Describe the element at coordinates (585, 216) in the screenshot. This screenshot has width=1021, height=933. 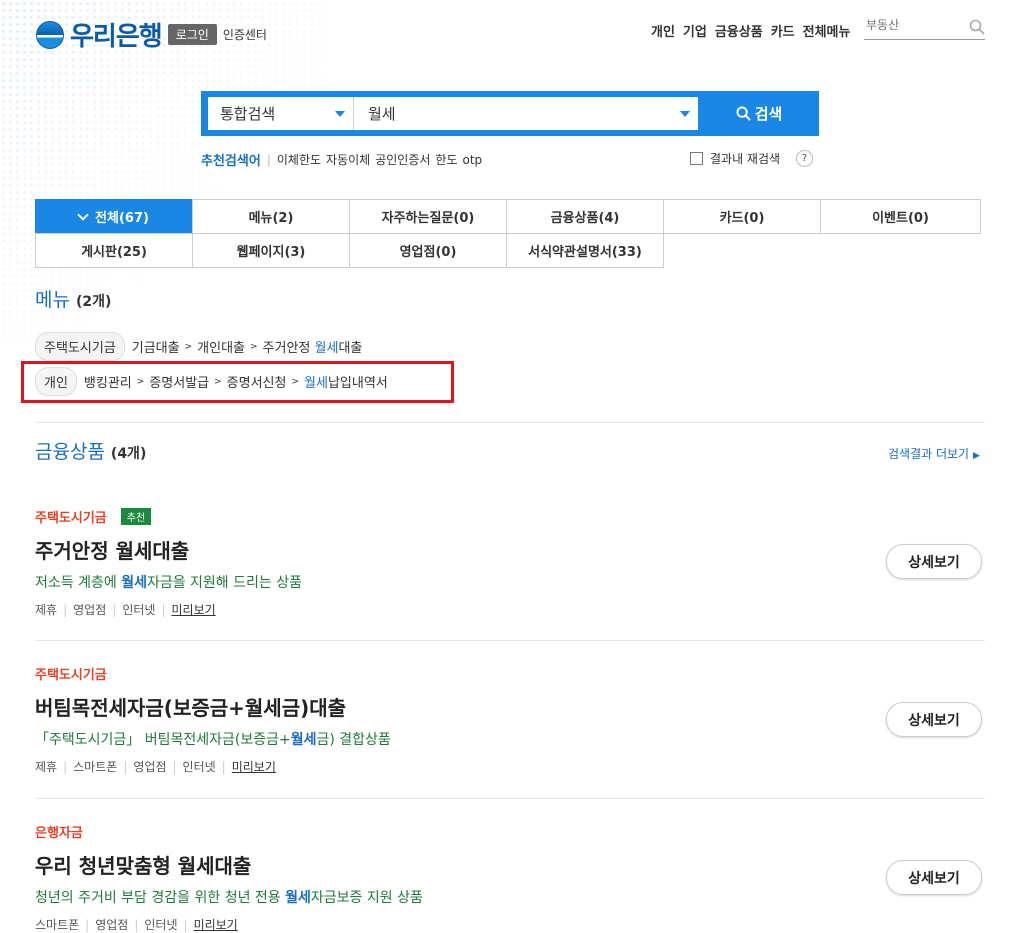
I see `tab-products: 금융상품(4)` at that location.